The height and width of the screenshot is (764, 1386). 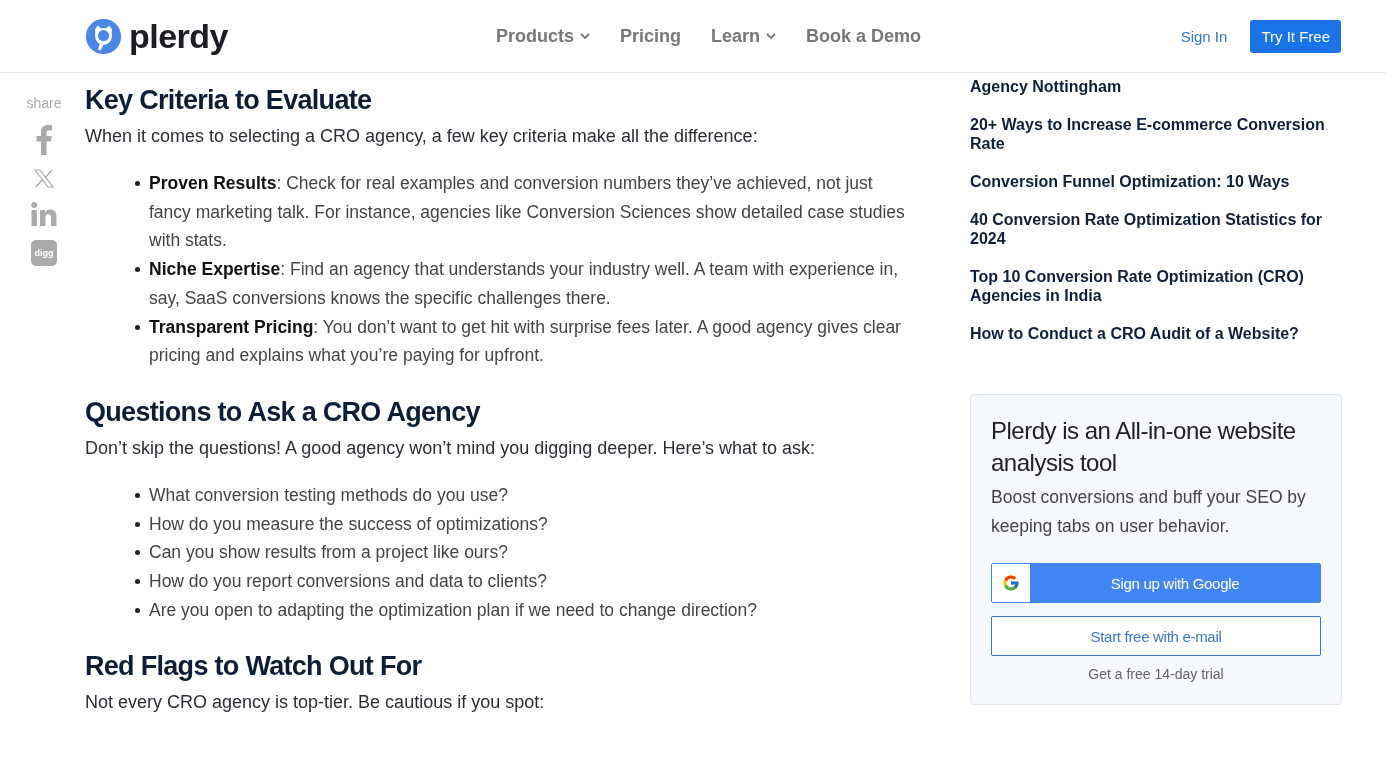 I want to click on paragraph: Don’t skip the questions! A good agency won’t mind you digging deeper. Here’s what to ask:, so click(x=451, y=448).